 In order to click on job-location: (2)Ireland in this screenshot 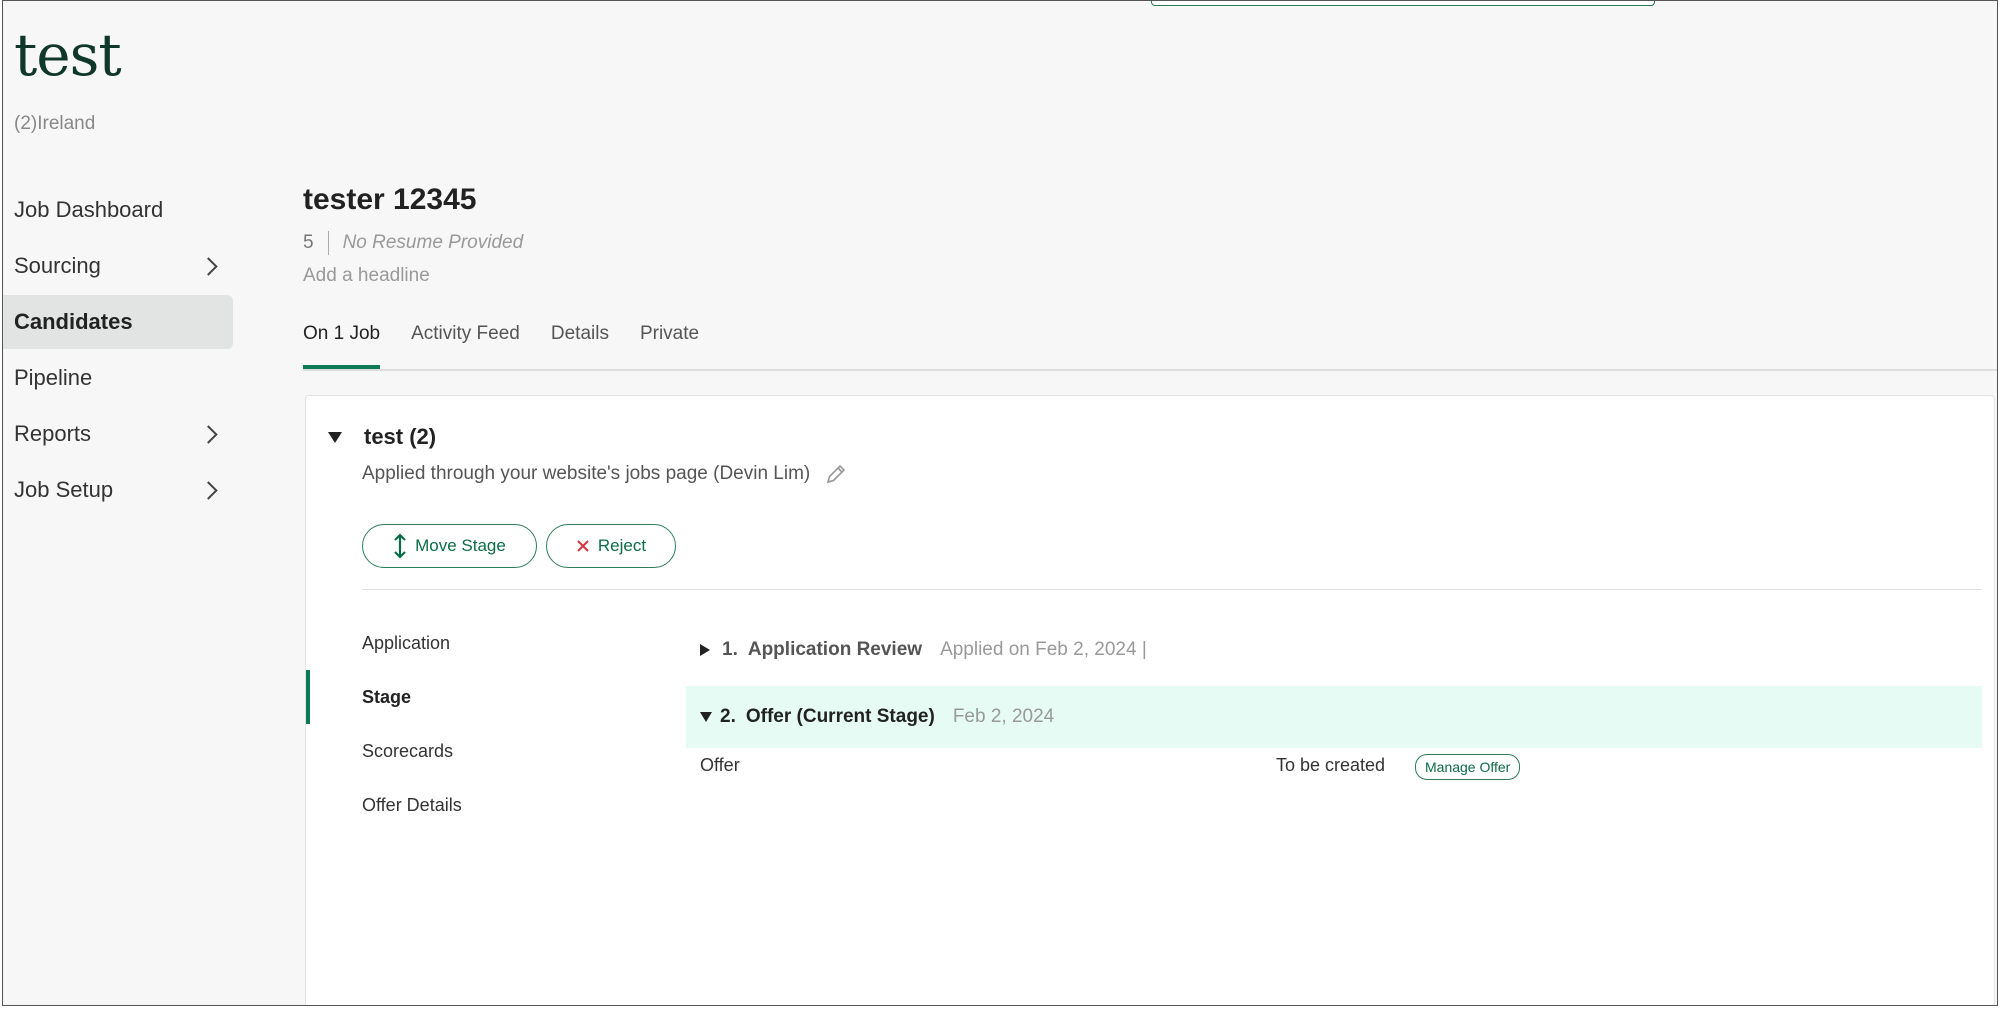, I will do `click(55, 123)`.